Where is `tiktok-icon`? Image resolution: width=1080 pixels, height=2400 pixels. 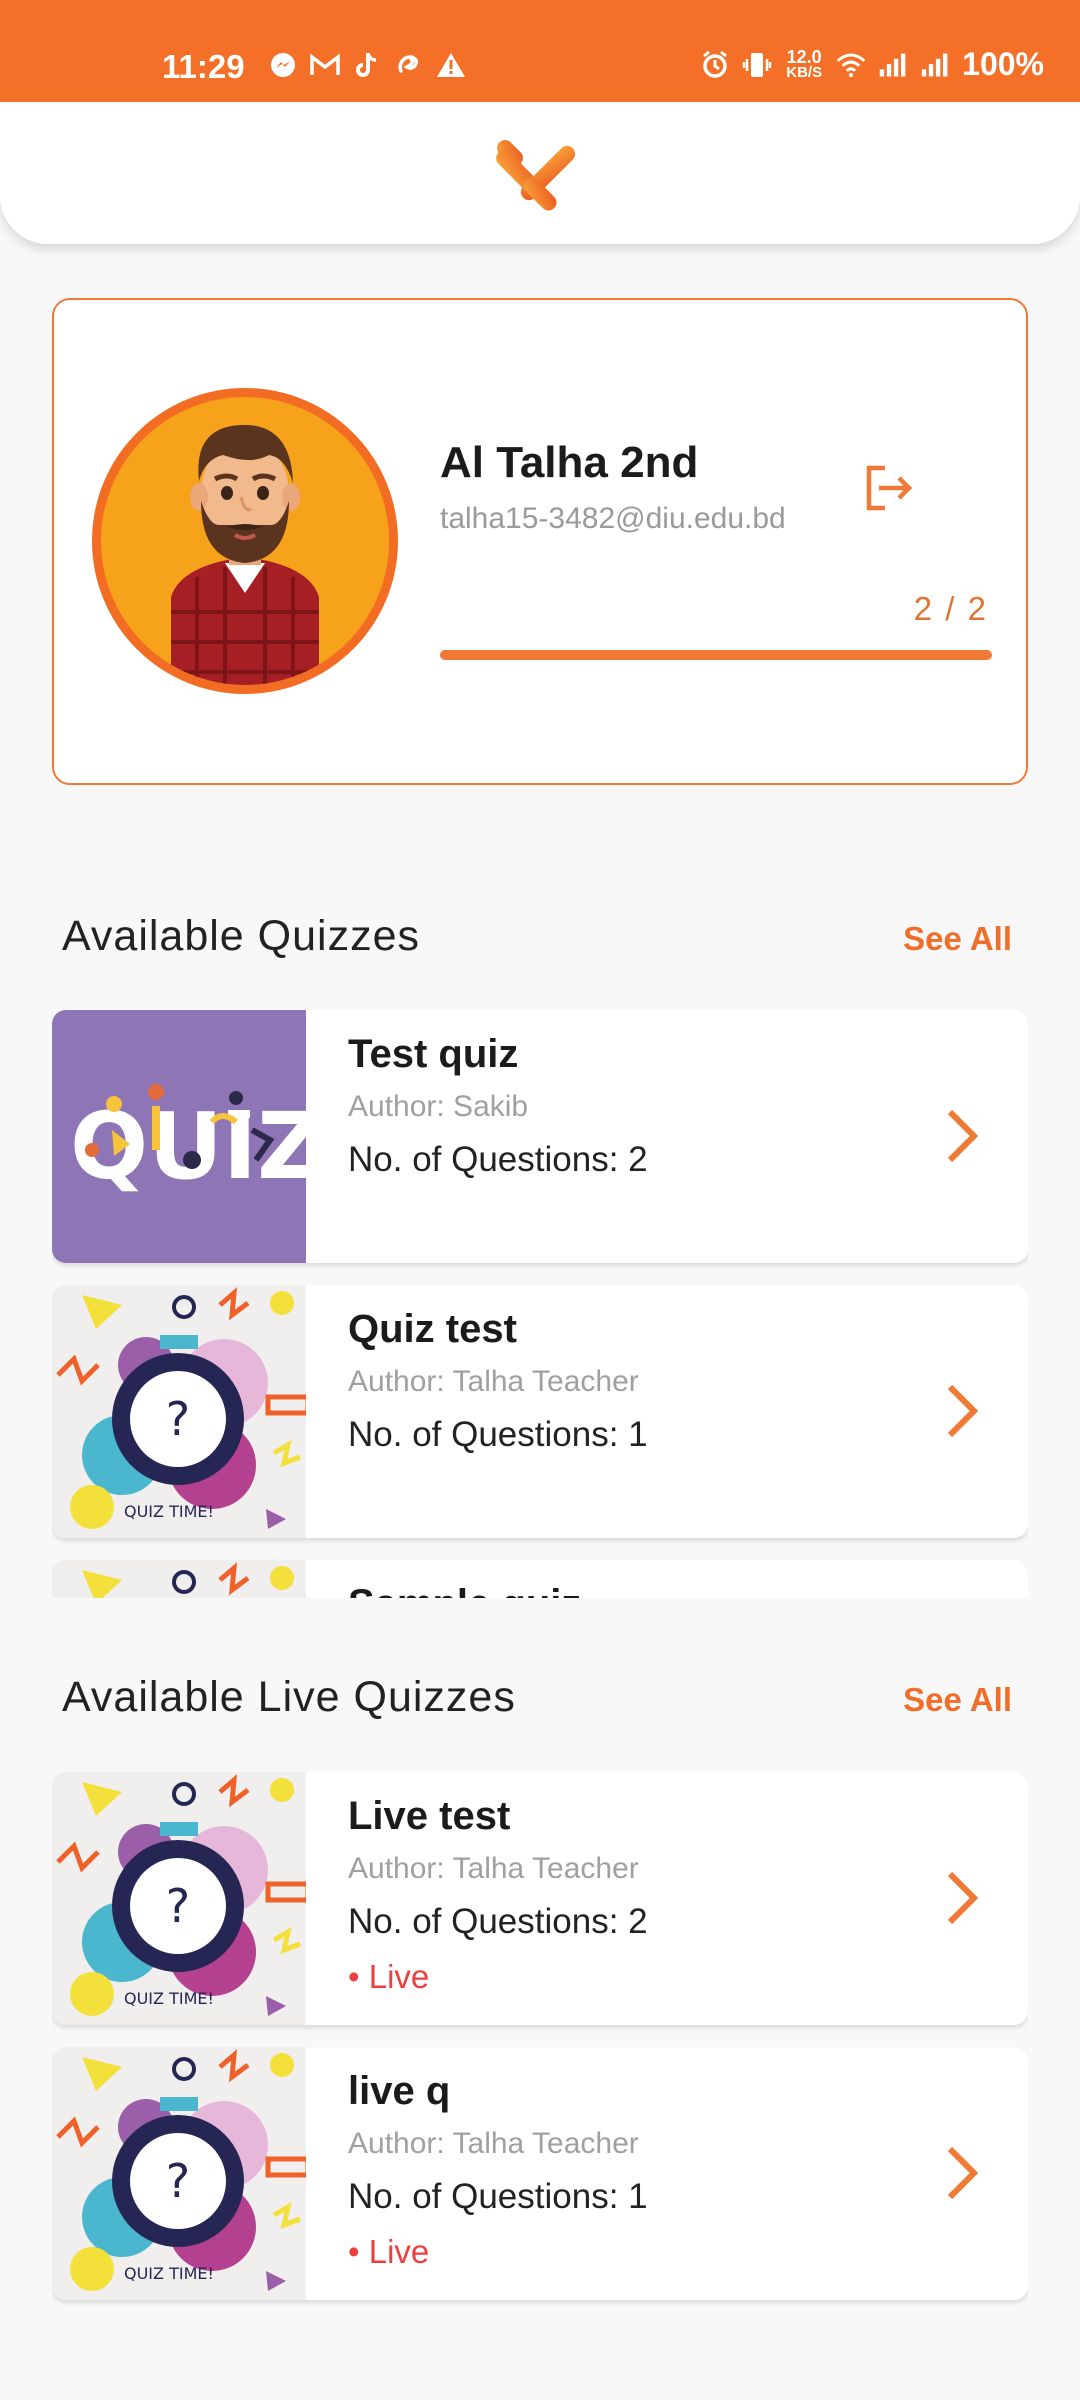
tiktok-icon is located at coordinates (367, 65).